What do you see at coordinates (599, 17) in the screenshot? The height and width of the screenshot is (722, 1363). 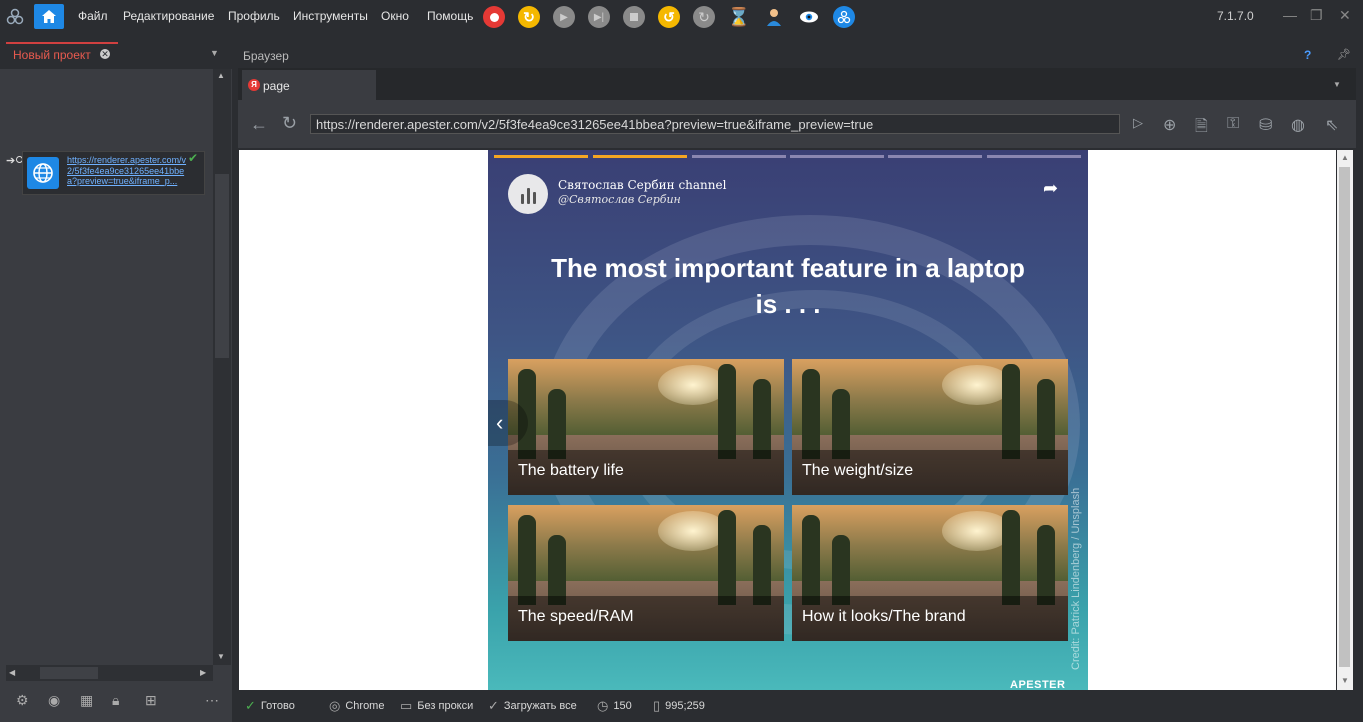 I see `step-icon: ▶|` at bounding box center [599, 17].